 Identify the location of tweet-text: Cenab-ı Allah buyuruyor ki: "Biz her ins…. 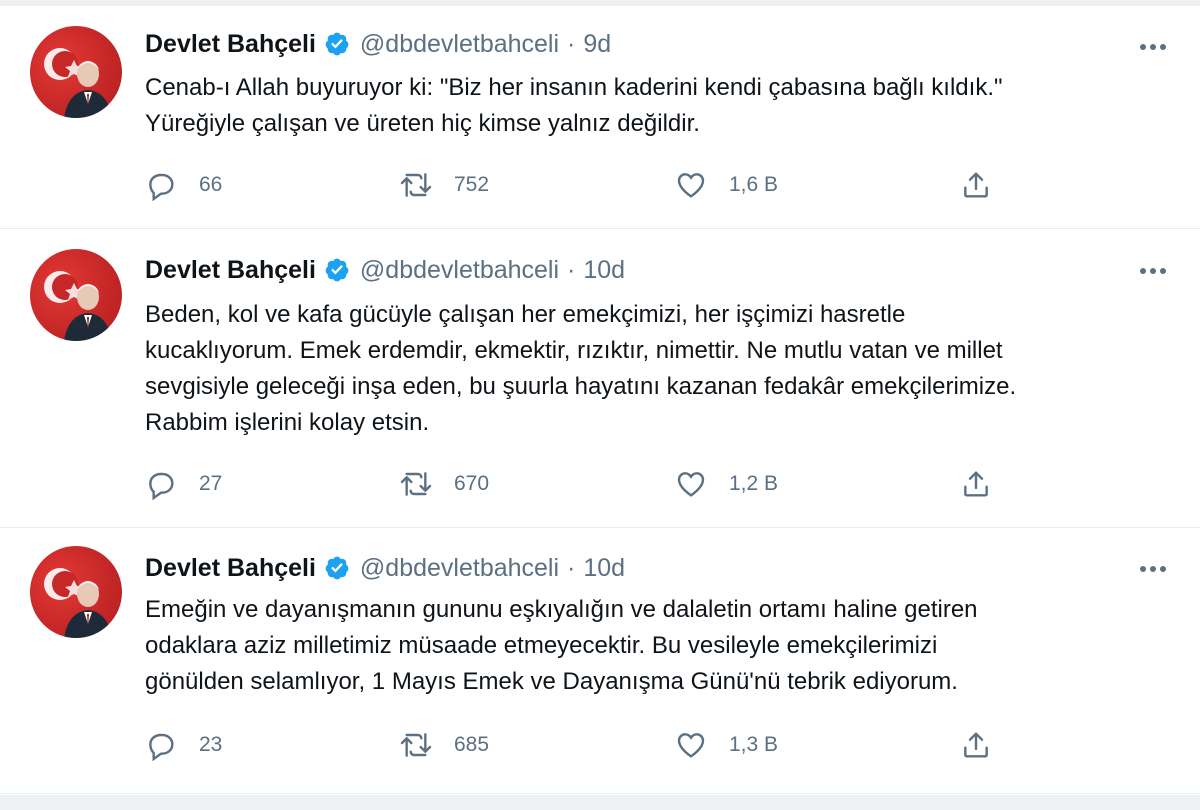
(650, 106).